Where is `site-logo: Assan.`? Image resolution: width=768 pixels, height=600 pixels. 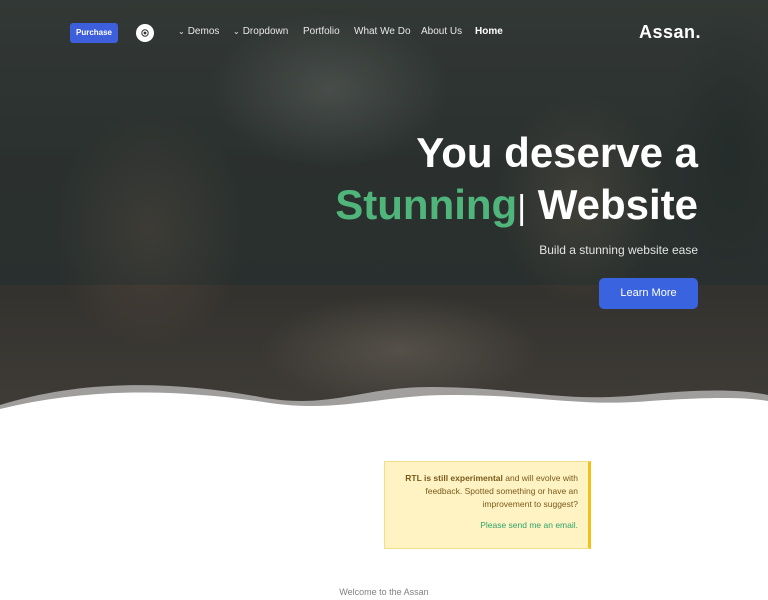
site-logo: Assan. is located at coordinates (670, 32).